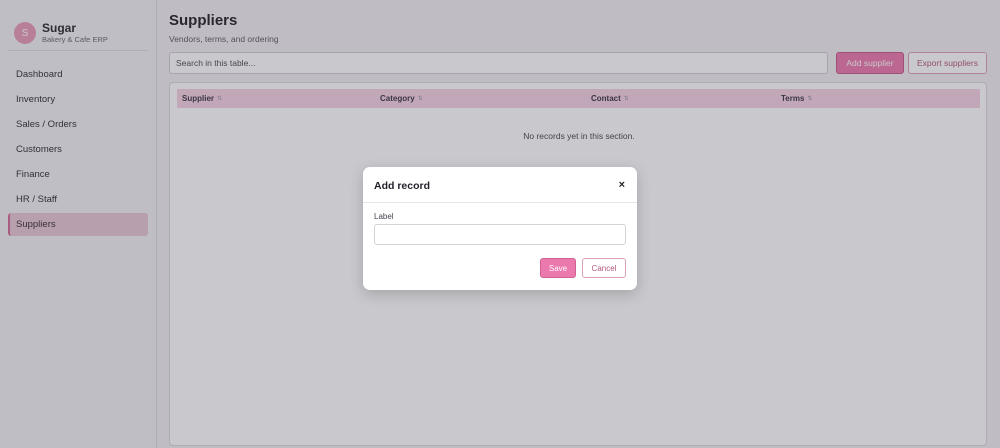 This screenshot has height=448, width=1000. Describe the element at coordinates (604, 268) in the screenshot. I see `cancel-button: Cancel` at that location.